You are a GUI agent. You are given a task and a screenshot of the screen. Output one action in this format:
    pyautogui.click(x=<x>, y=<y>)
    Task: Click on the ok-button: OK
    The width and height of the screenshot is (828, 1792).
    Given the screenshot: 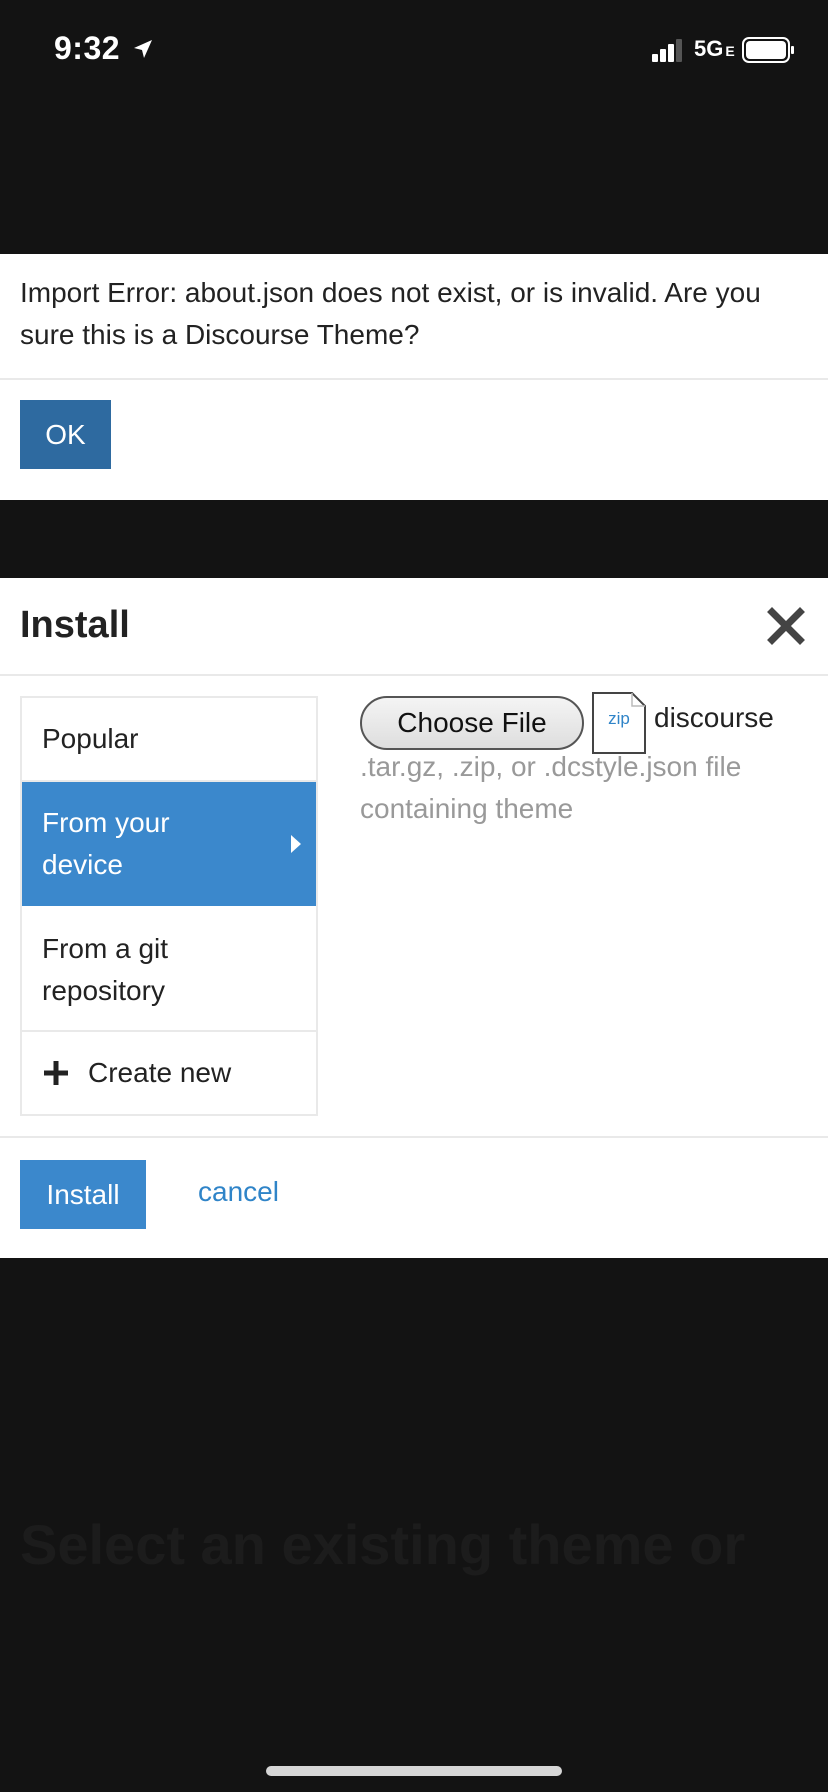 What is the action you would take?
    pyautogui.click(x=65, y=434)
    